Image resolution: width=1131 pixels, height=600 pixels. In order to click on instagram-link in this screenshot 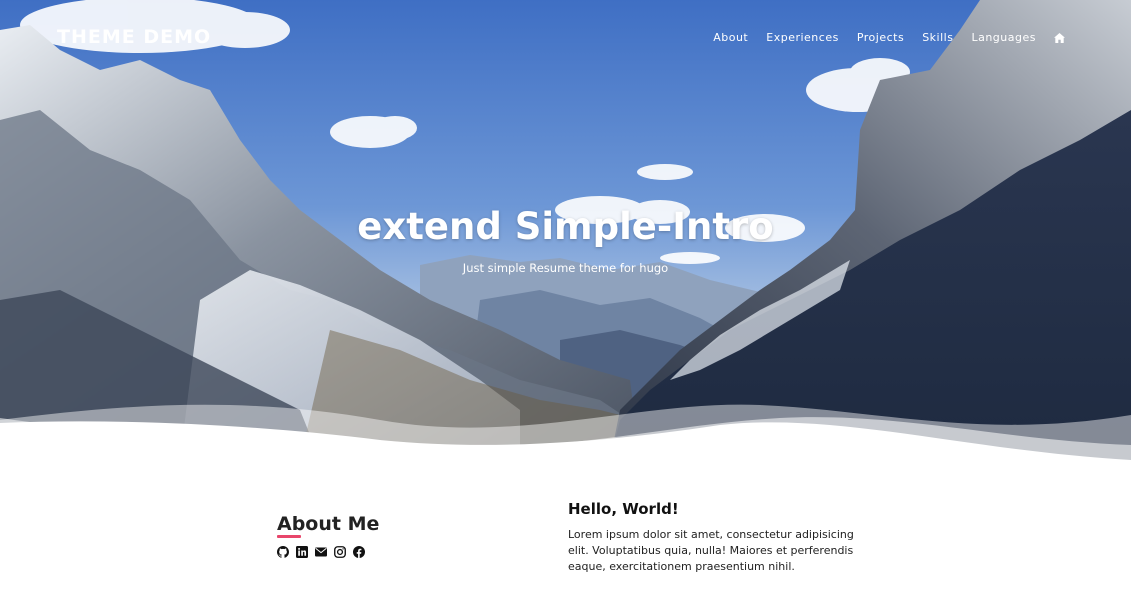, I will do `click(340, 552)`.